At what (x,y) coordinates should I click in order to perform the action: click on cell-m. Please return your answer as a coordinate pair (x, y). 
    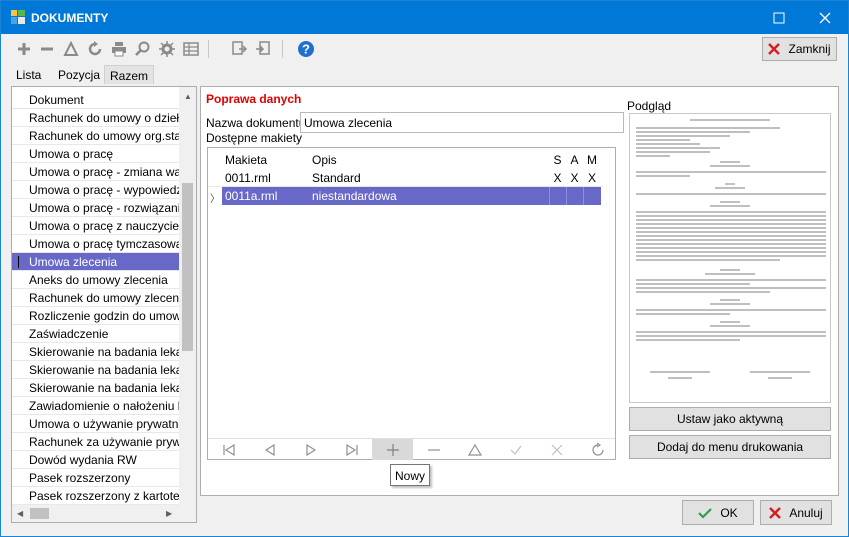
    Looking at the image, I should click on (592, 196).